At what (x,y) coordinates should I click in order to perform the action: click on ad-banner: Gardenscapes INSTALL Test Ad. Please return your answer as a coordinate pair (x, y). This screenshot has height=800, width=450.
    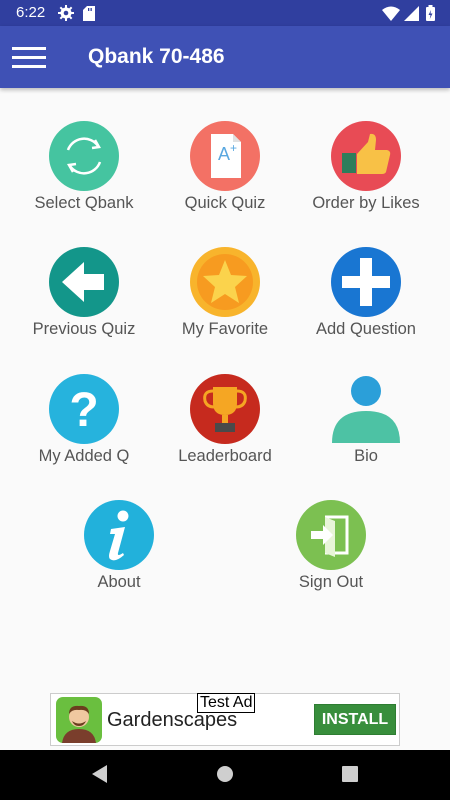
    Looking at the image, I should click on (225, 719).